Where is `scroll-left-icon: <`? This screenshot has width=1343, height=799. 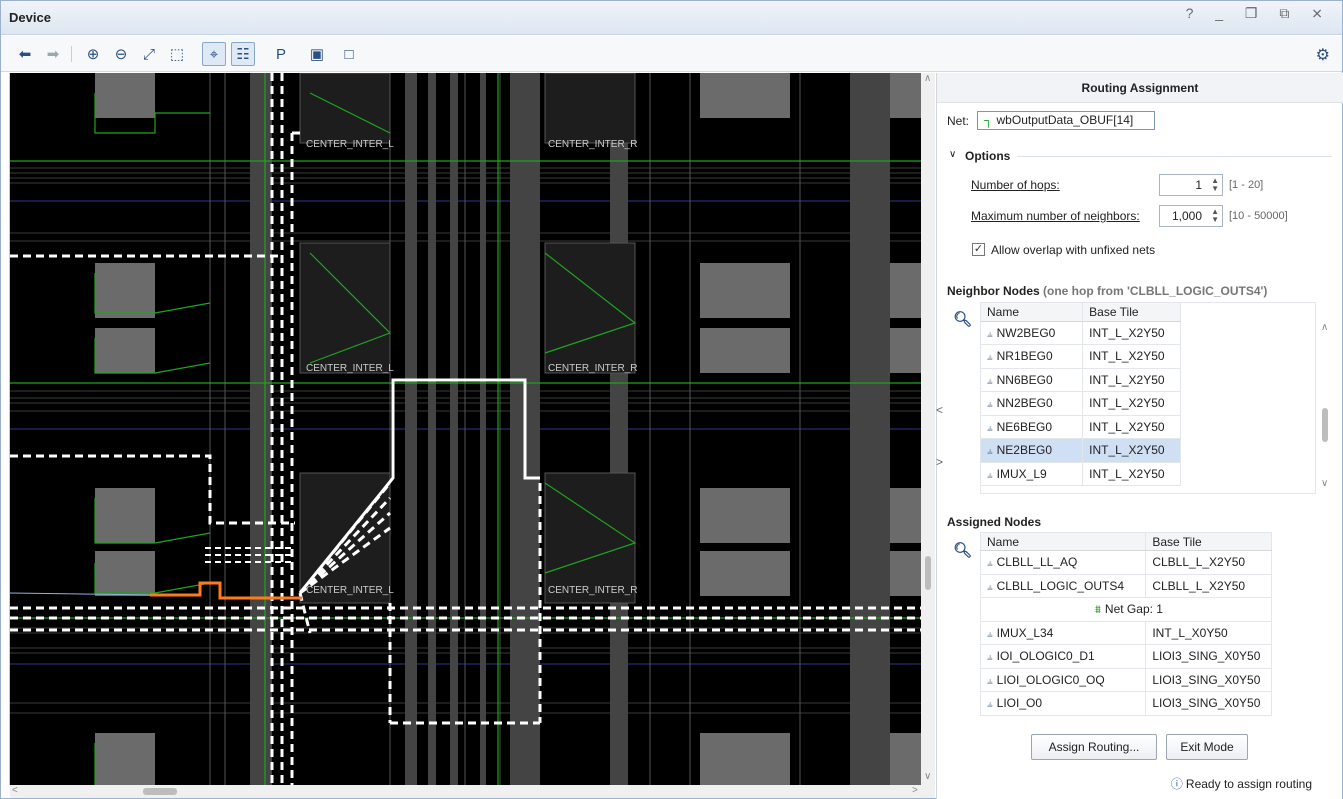 scroll-left-icon: < is located at coordinates (15, 790).